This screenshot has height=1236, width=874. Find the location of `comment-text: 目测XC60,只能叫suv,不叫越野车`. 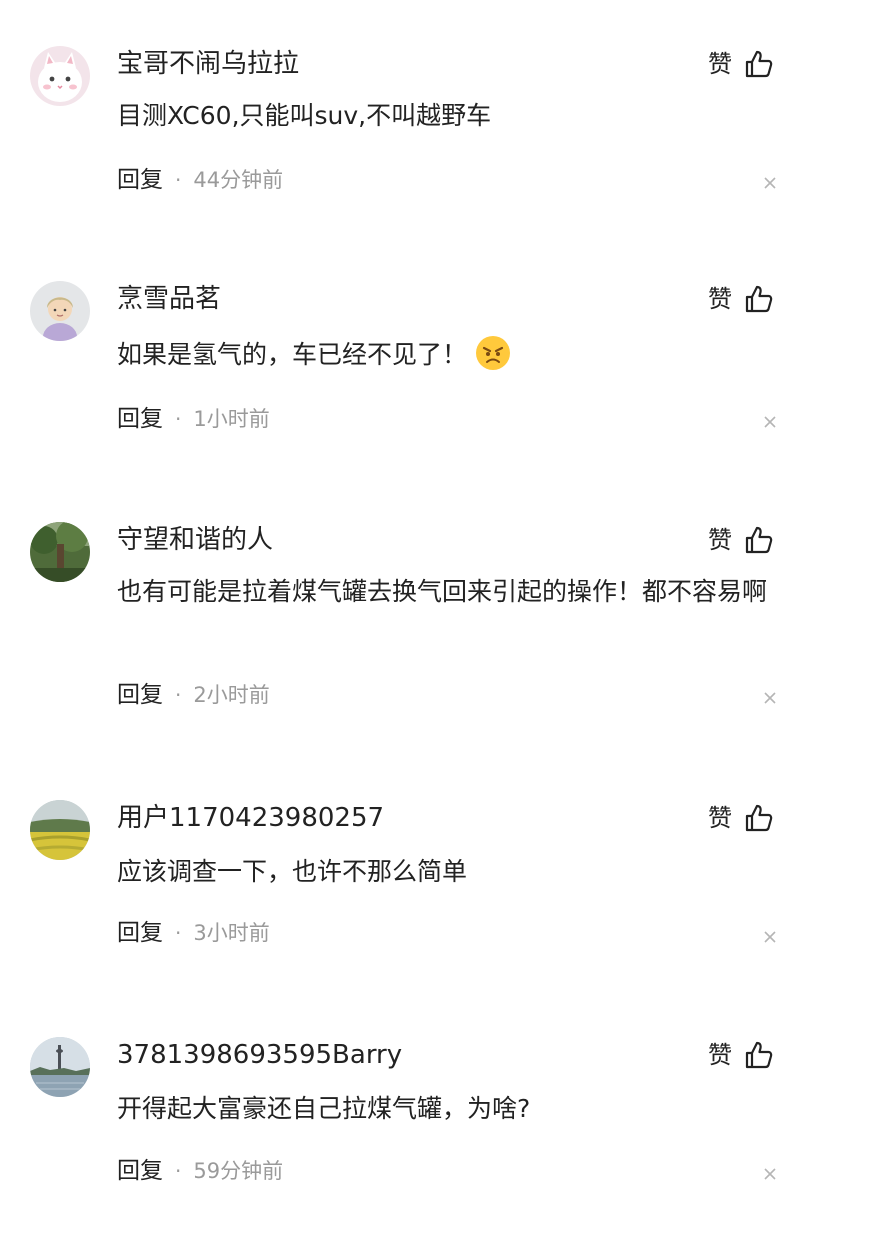

comment-text: 目测XC60,只能叫suv,不叫越野车 is located at coordinates (442, 115).